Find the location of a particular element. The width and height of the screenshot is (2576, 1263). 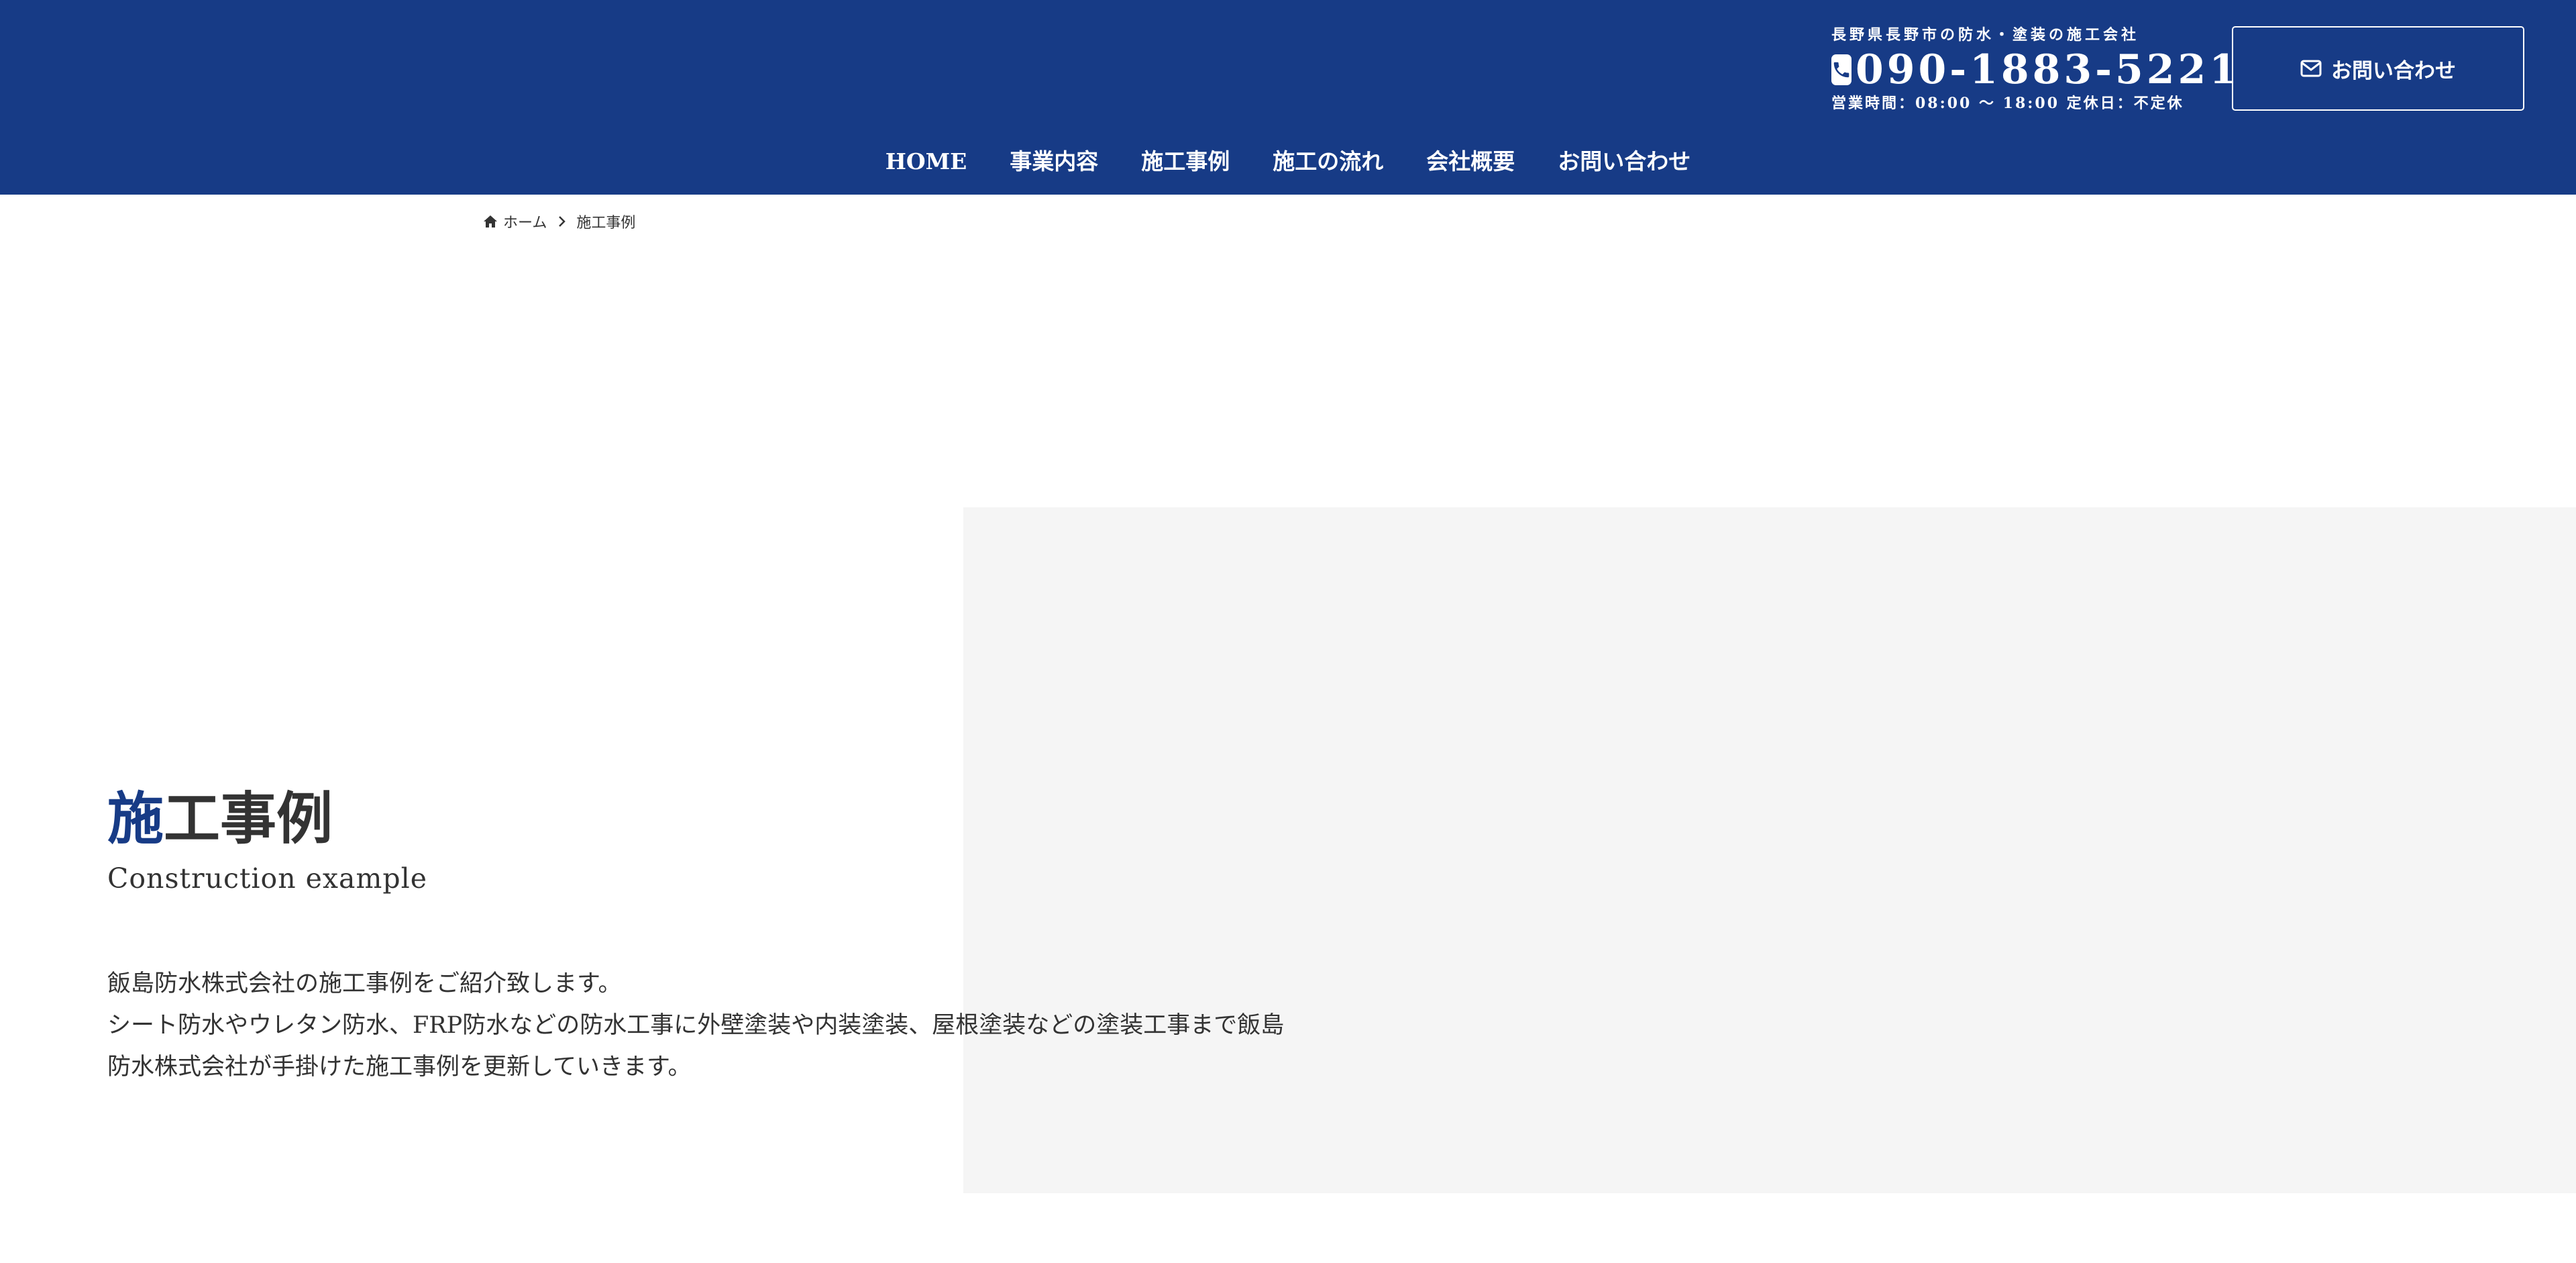

phone-square-icon is located at coordinates (1841, 69).